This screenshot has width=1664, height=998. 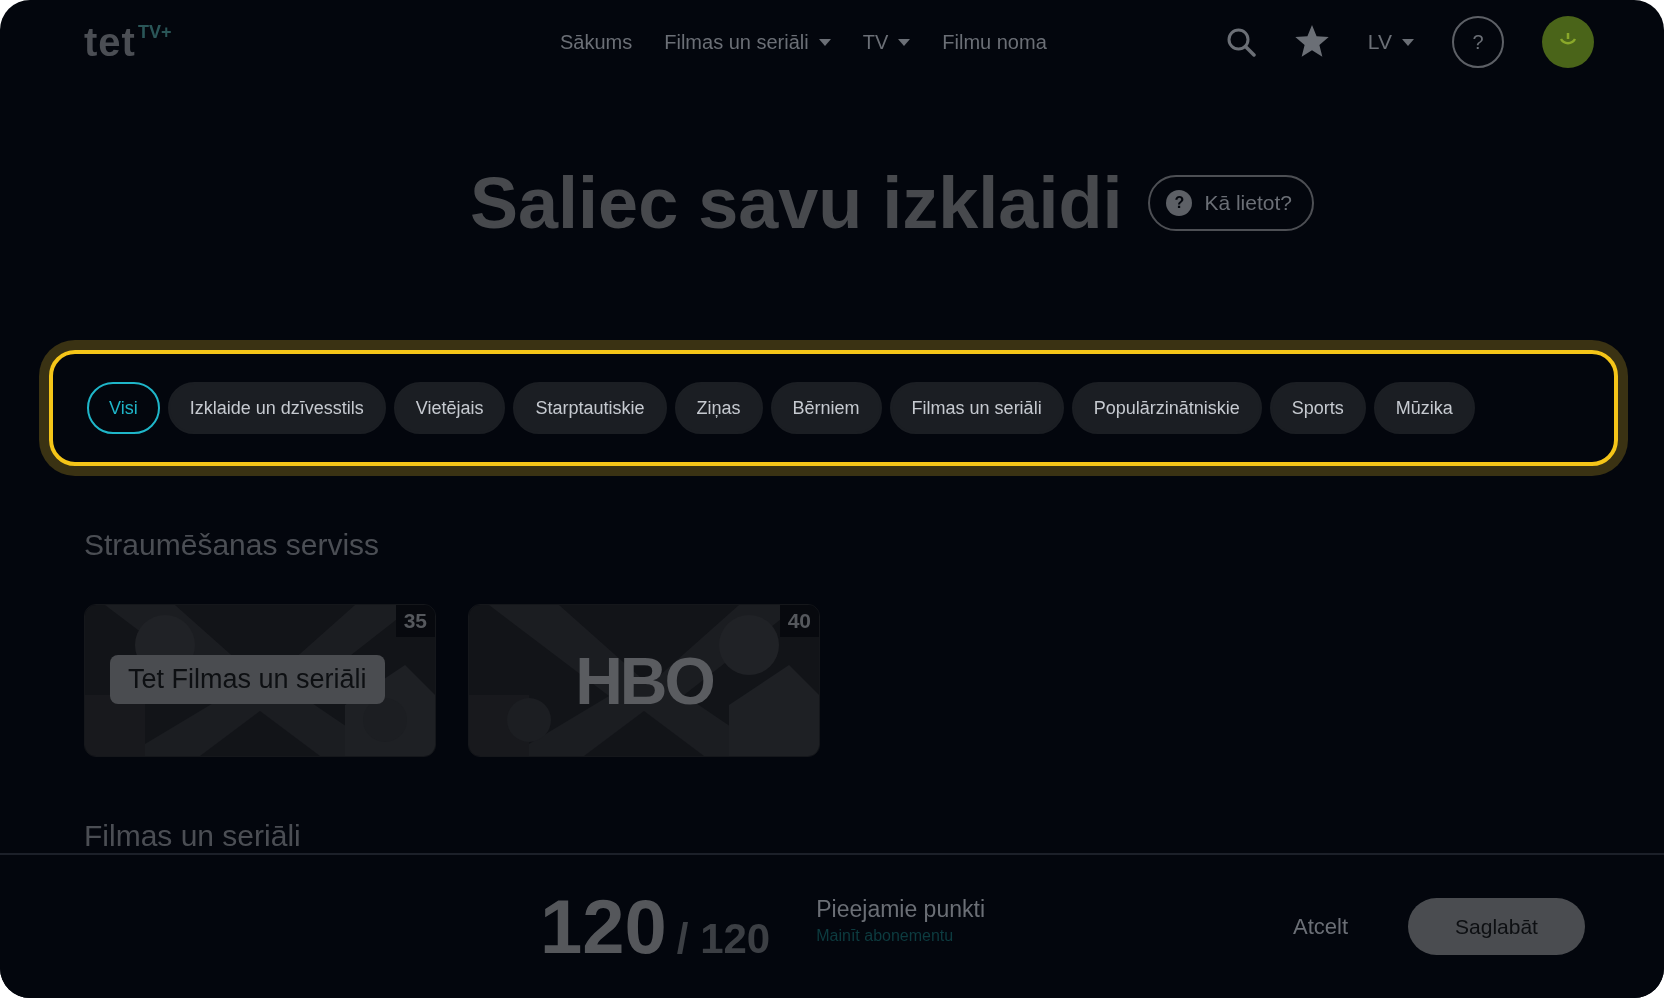 I want to click on service-logo: HBO, so click(x=644, y=681).